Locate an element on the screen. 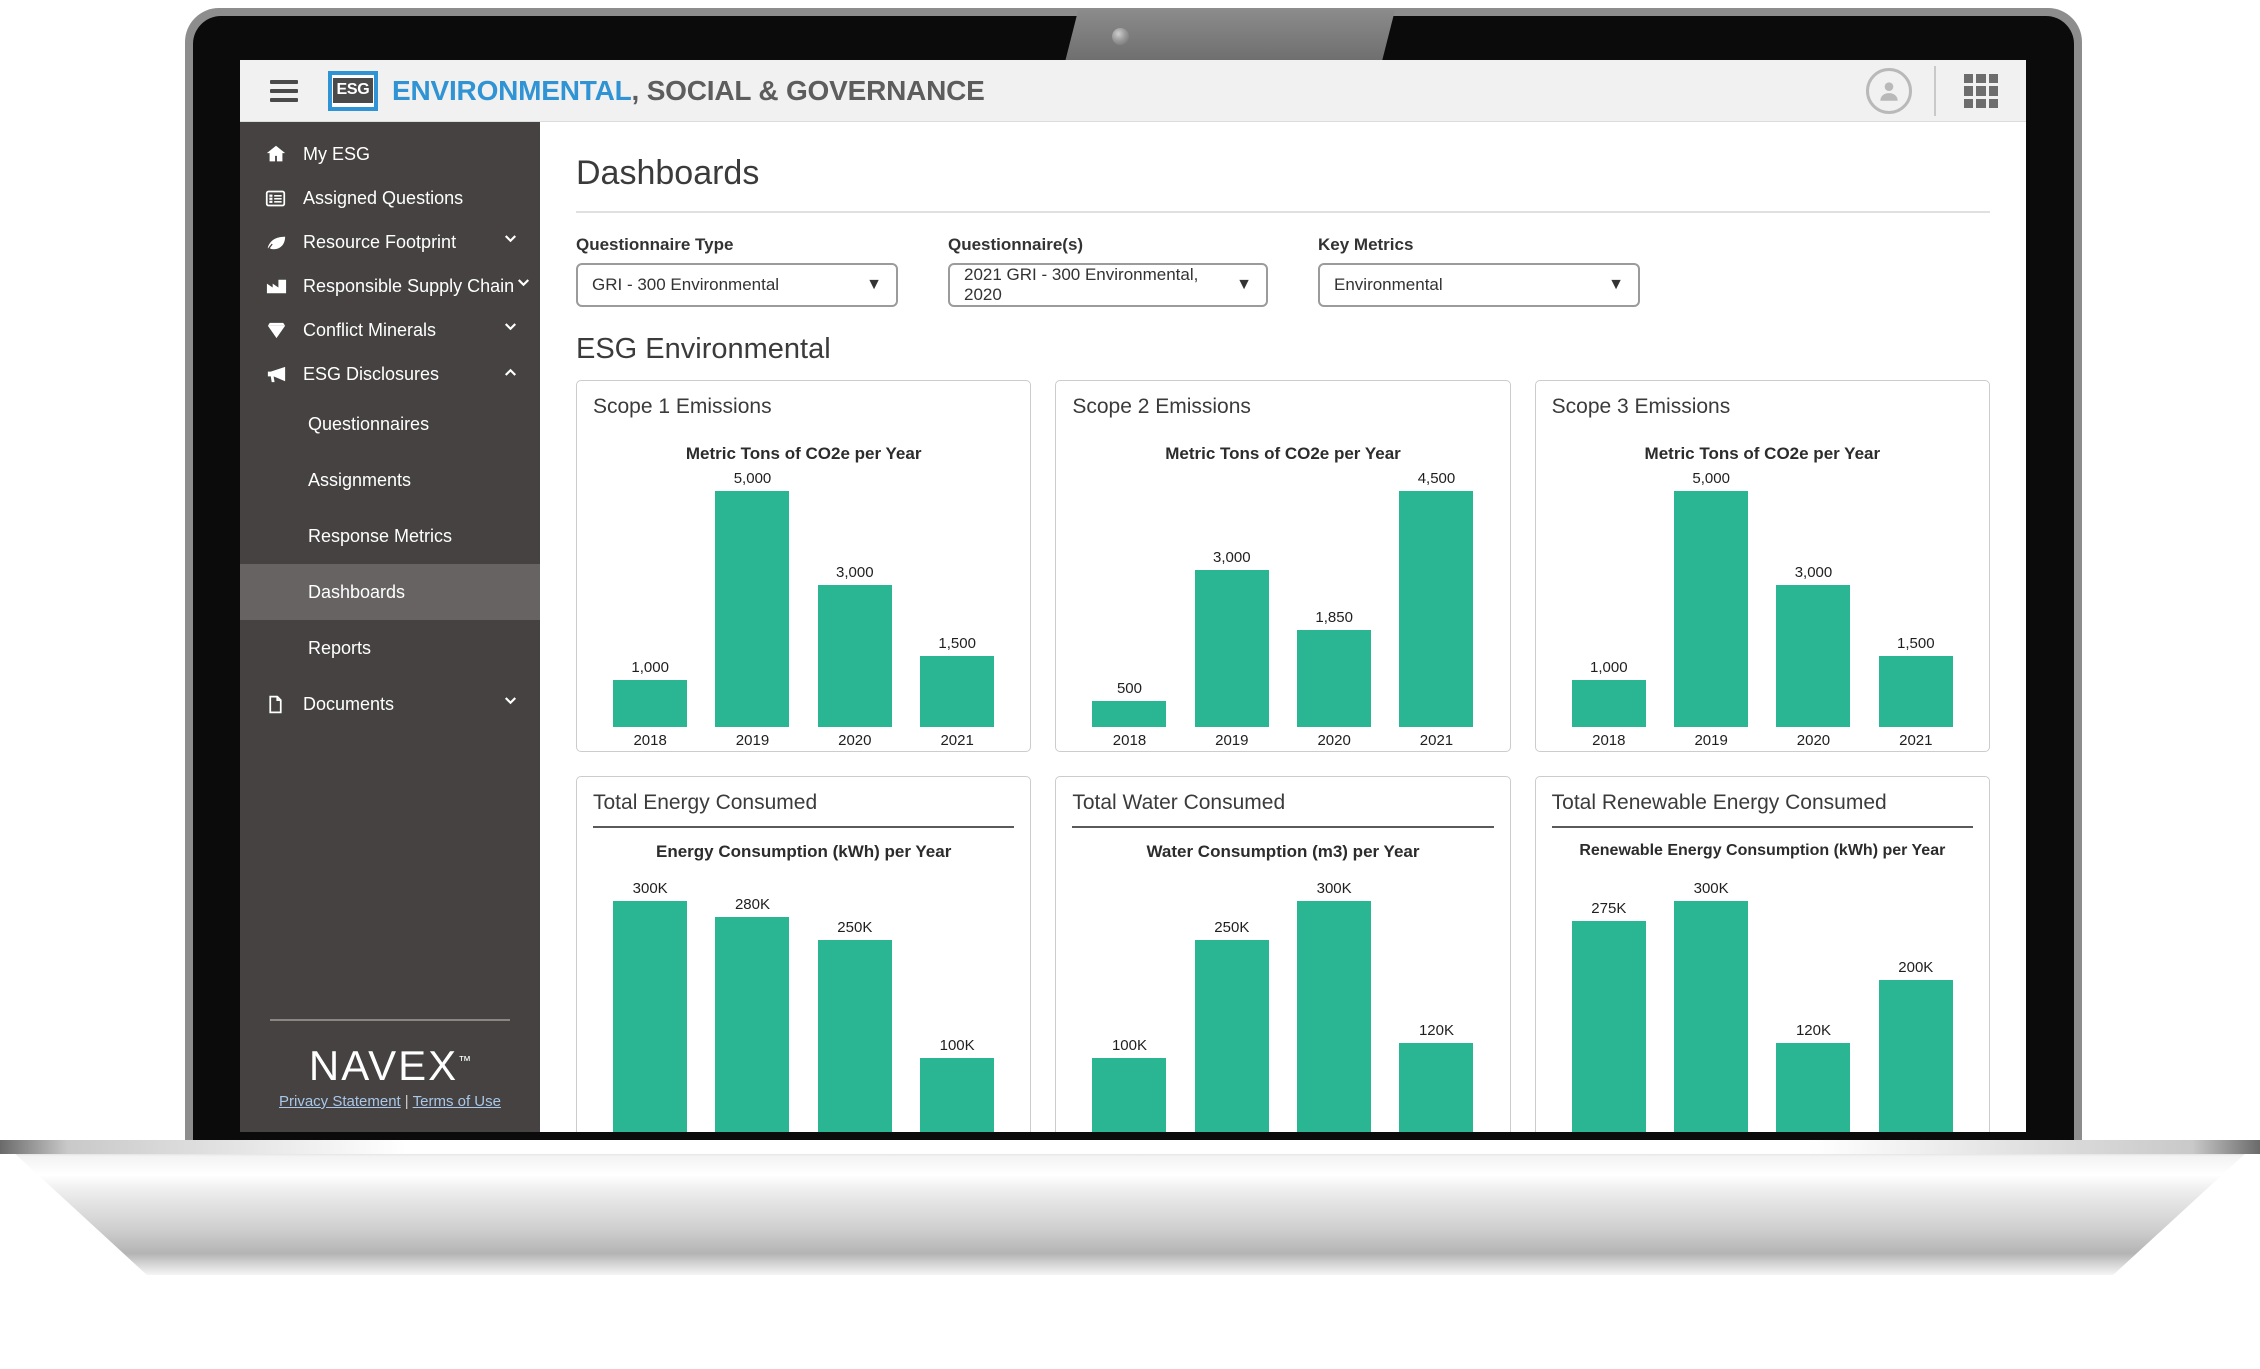 Image resolution: width=2260 pixels, height=1369 pixels. privacy-statement-link: Privacy Statement is located at coordinates (340, 1101).